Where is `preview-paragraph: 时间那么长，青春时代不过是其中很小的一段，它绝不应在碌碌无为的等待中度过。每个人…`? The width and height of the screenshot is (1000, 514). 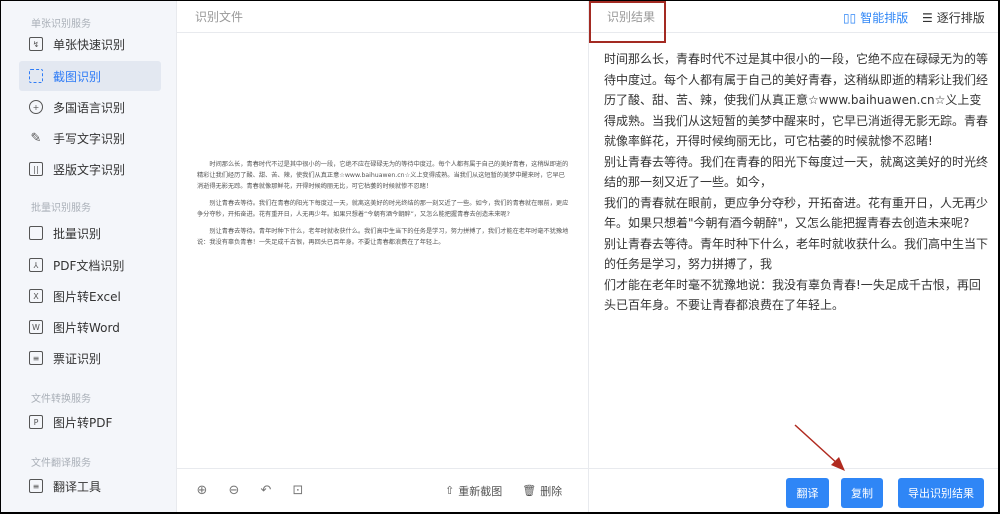 preview-paragraph: 时间那么长，青春时代不过是其中很小的一段，它绝不应在碌碌无为的等待中度过。每个人… is located at coordinates (383, 175).